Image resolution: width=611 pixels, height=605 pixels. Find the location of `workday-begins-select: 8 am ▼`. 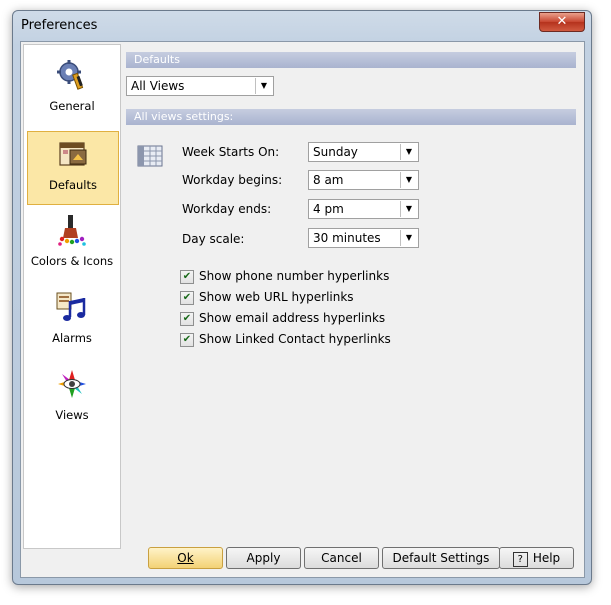

workday-begins-select: 8 am ▼ is located at coordinates (363, 180).